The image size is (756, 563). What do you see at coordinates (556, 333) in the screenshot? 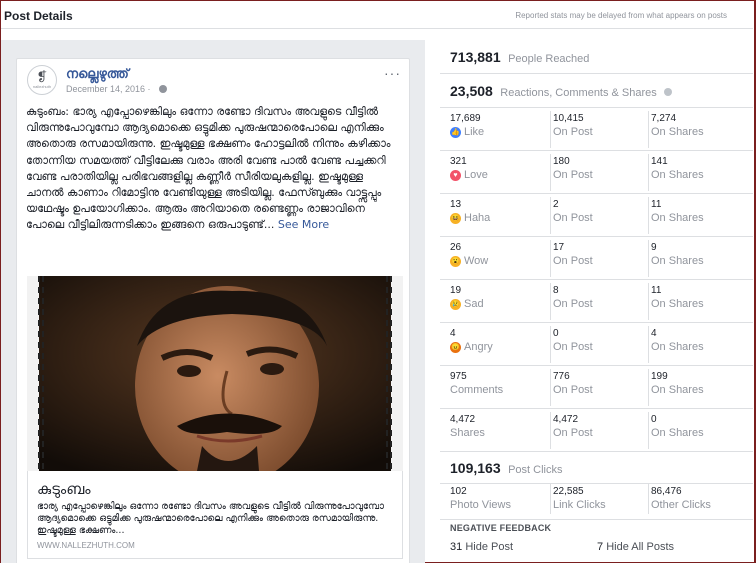
I see `angry-on-post-value: 0` at bounding box center [556, 333].